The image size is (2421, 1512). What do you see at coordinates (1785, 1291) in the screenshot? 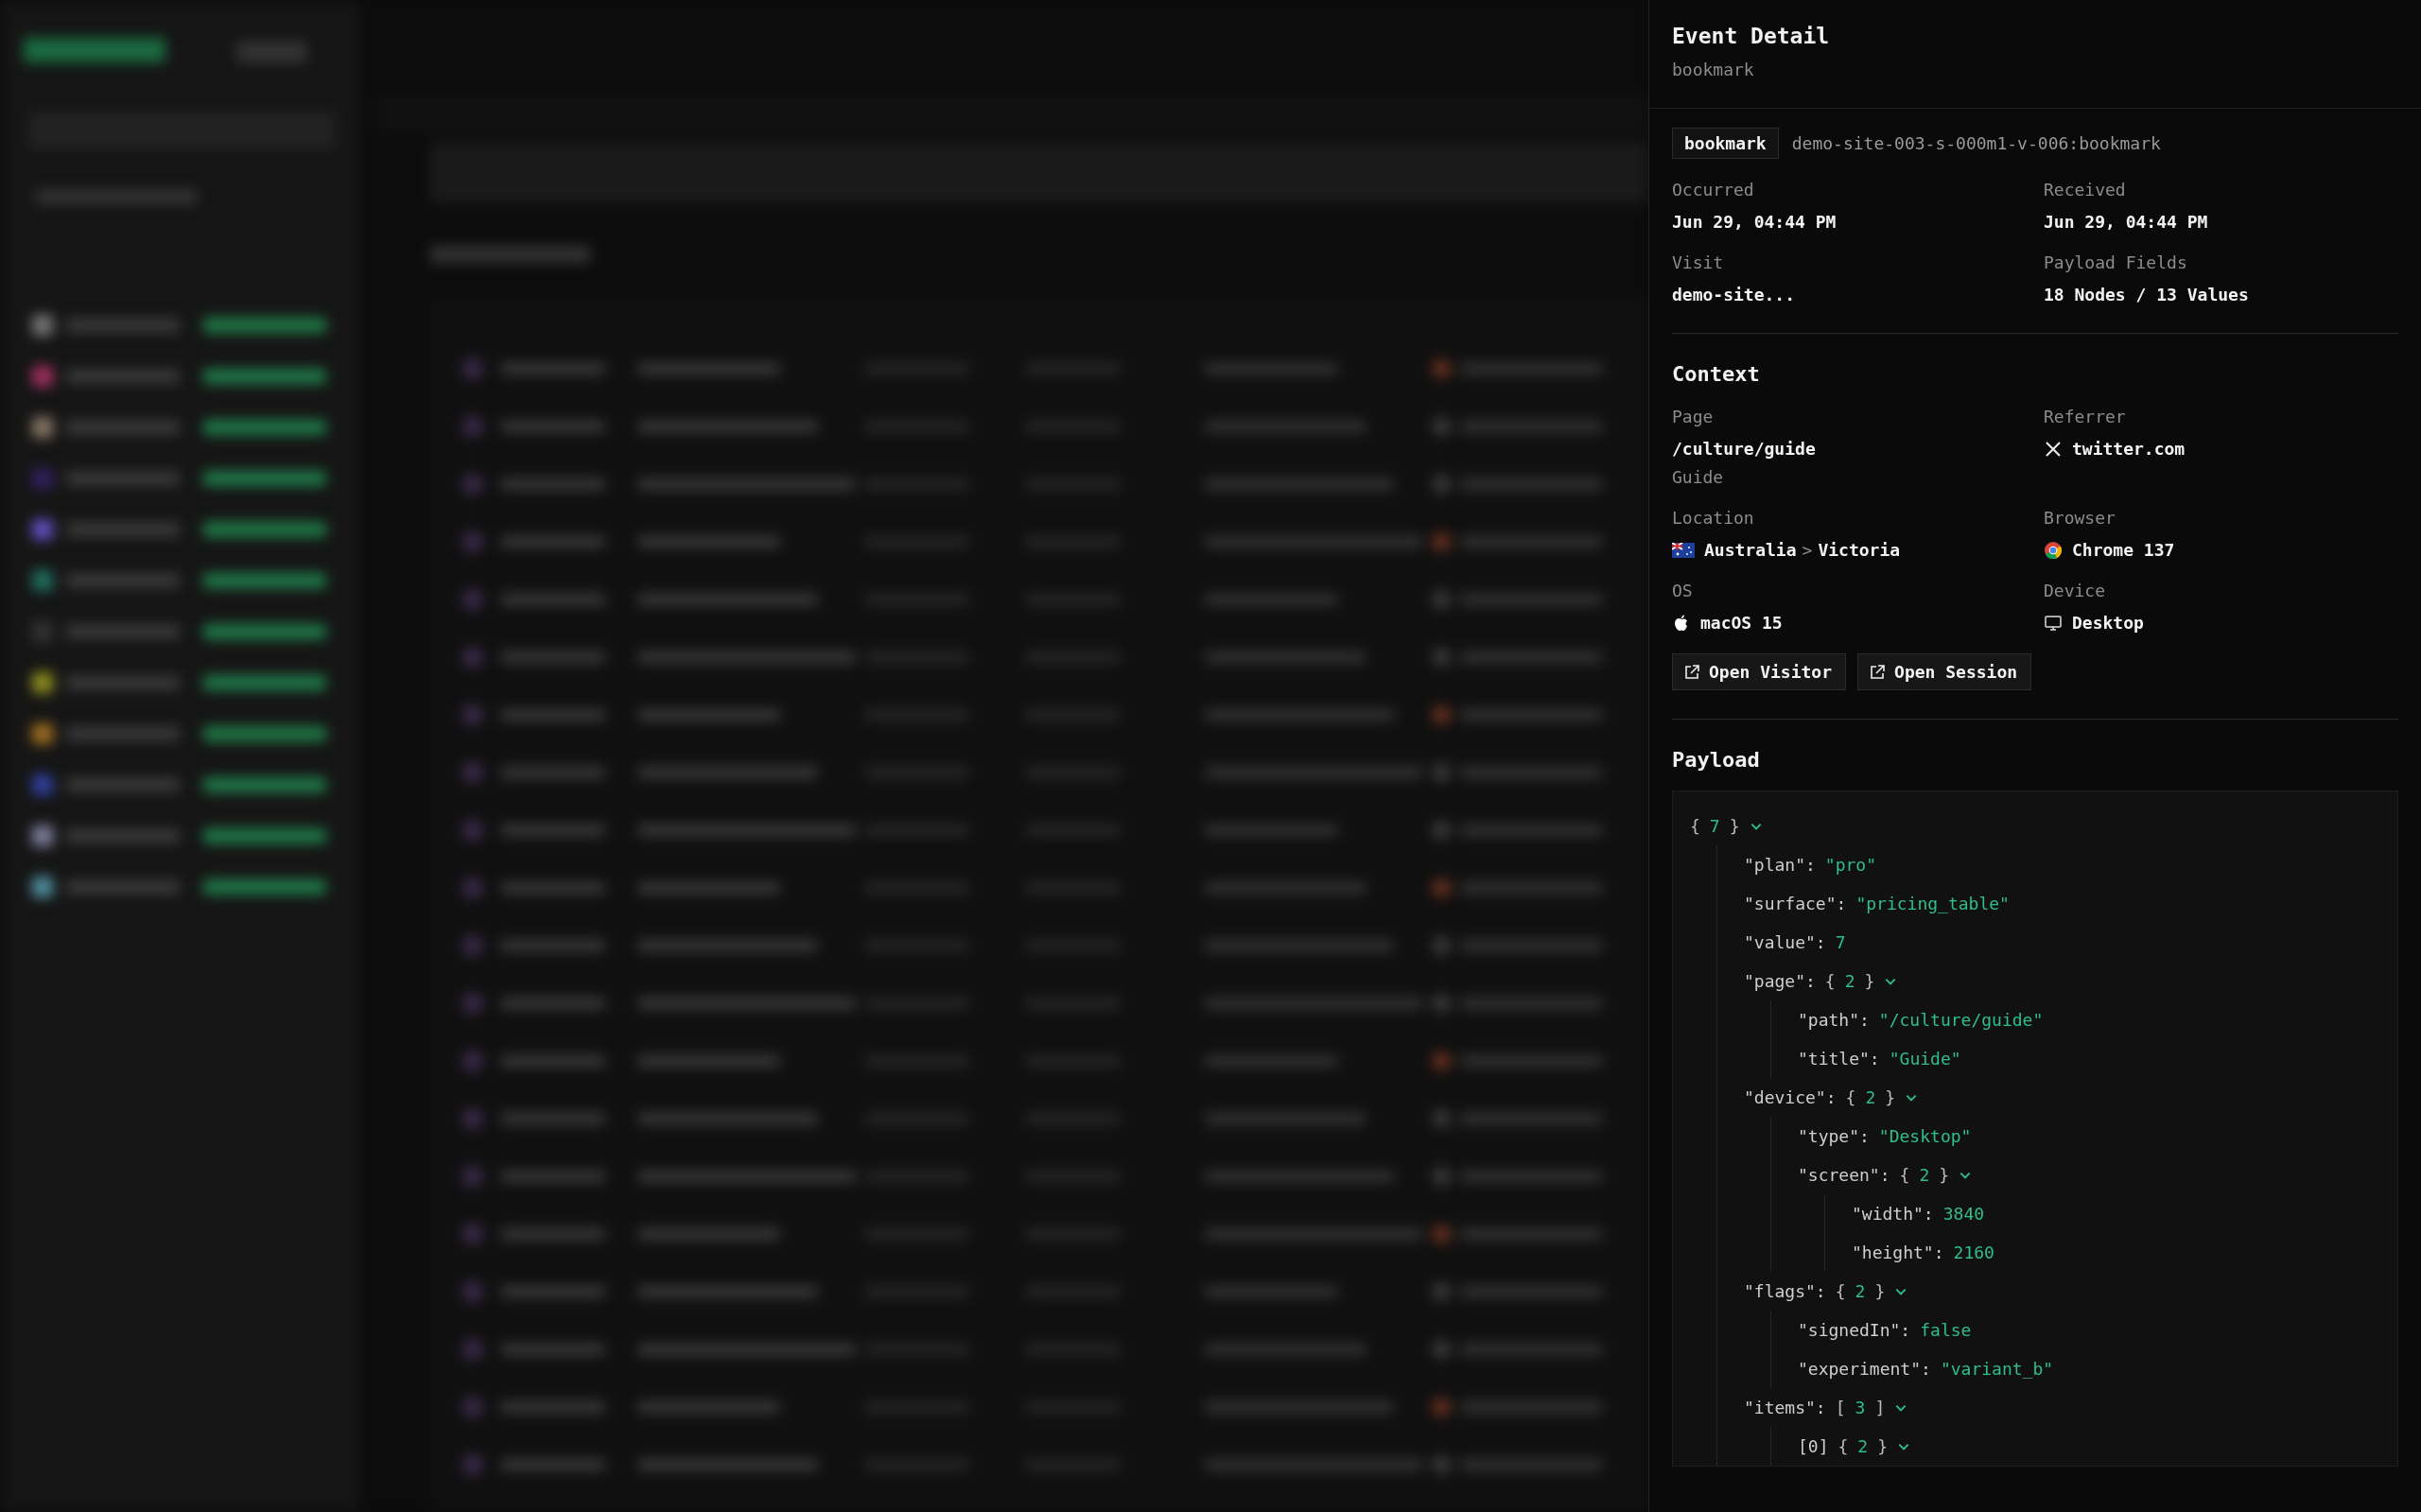
I see `payload-key: "flags":` at bounding box center [1785, 1291].